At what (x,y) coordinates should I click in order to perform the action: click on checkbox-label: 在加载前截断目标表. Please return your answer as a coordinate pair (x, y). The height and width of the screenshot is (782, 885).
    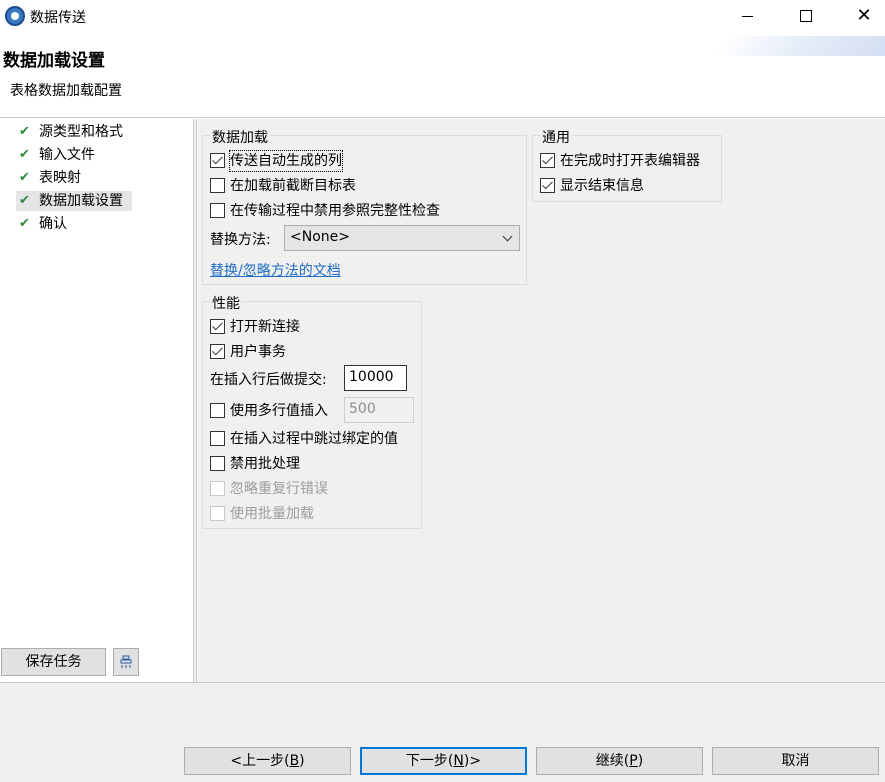
    Looking at the image, I should click on (293, 186).